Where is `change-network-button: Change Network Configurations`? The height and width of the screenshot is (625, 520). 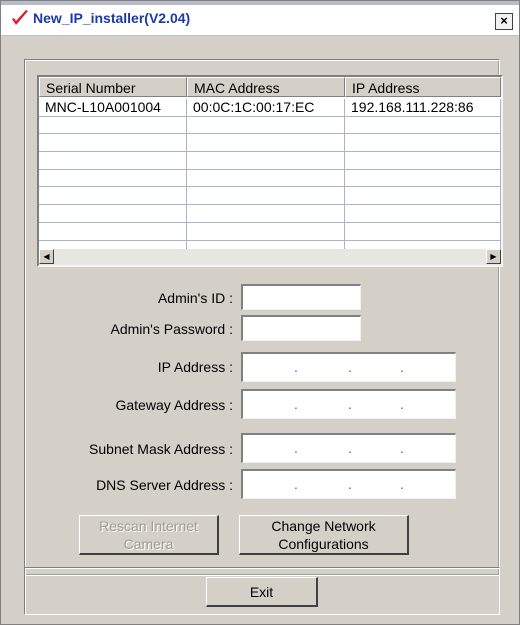
change-network-button: Change Network Configurations is located at coordinates (324, 535).